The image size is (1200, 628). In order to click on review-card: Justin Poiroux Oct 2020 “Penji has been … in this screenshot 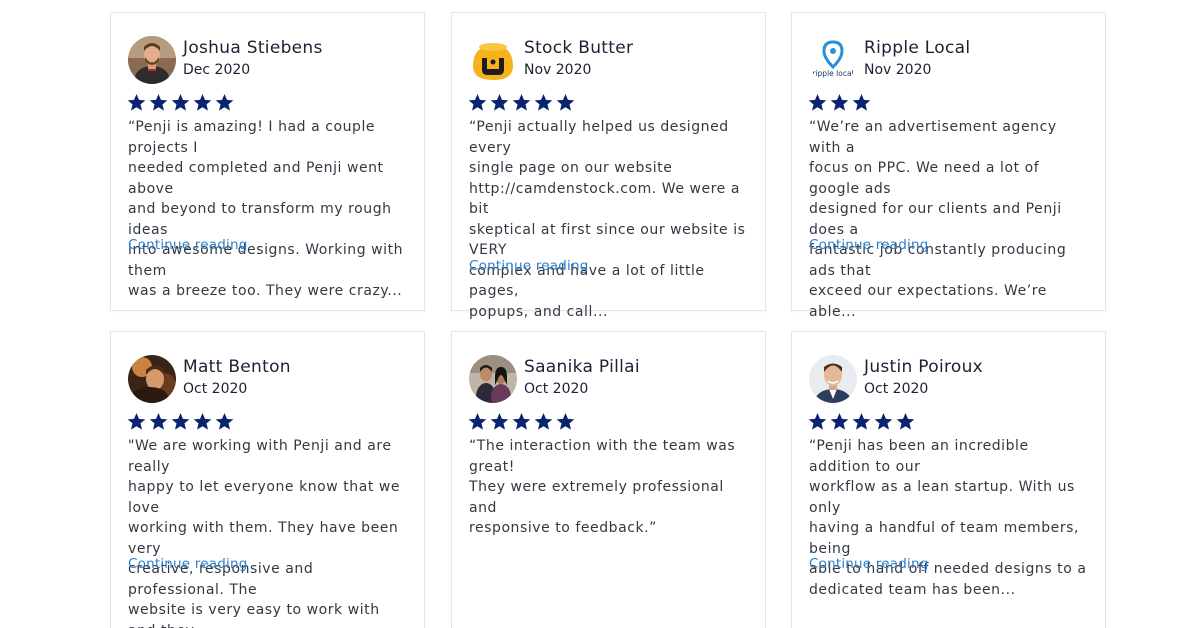, I will do `click(948, 479)`.